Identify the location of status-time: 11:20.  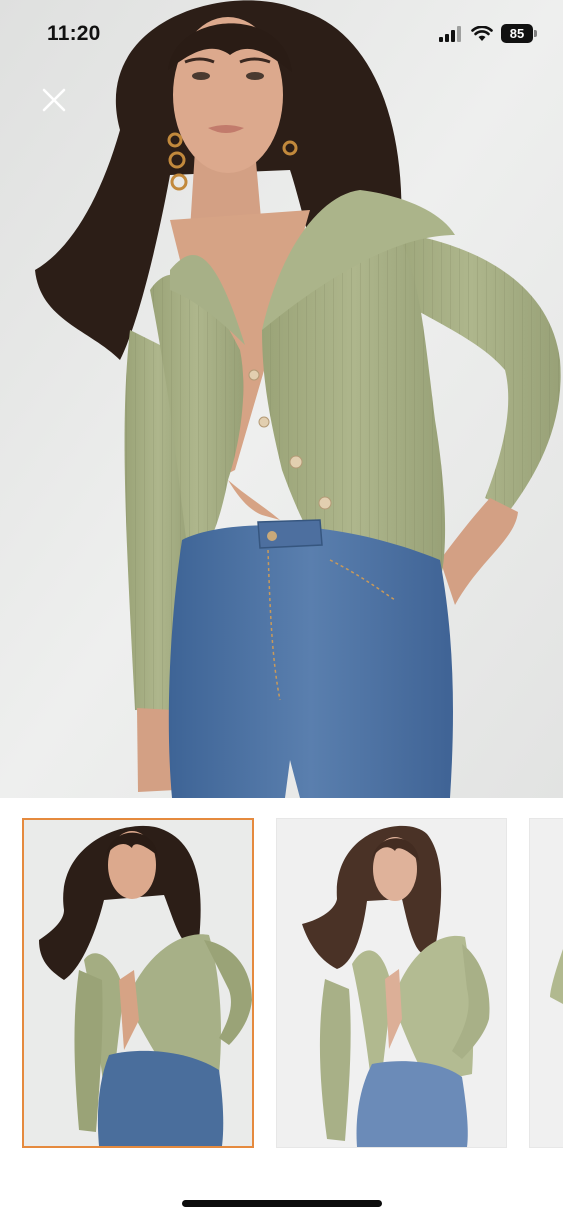
(74, 33).